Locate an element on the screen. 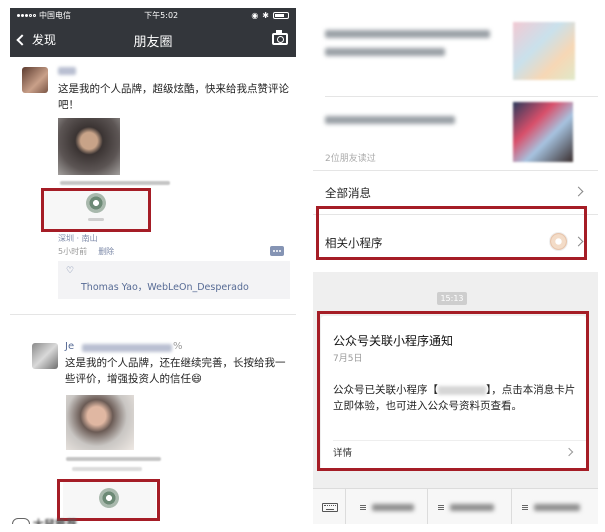 The height and width of the screenshot is (532, 605). post-meta: 5小时前 删除 is located at coordinates (86, 251).